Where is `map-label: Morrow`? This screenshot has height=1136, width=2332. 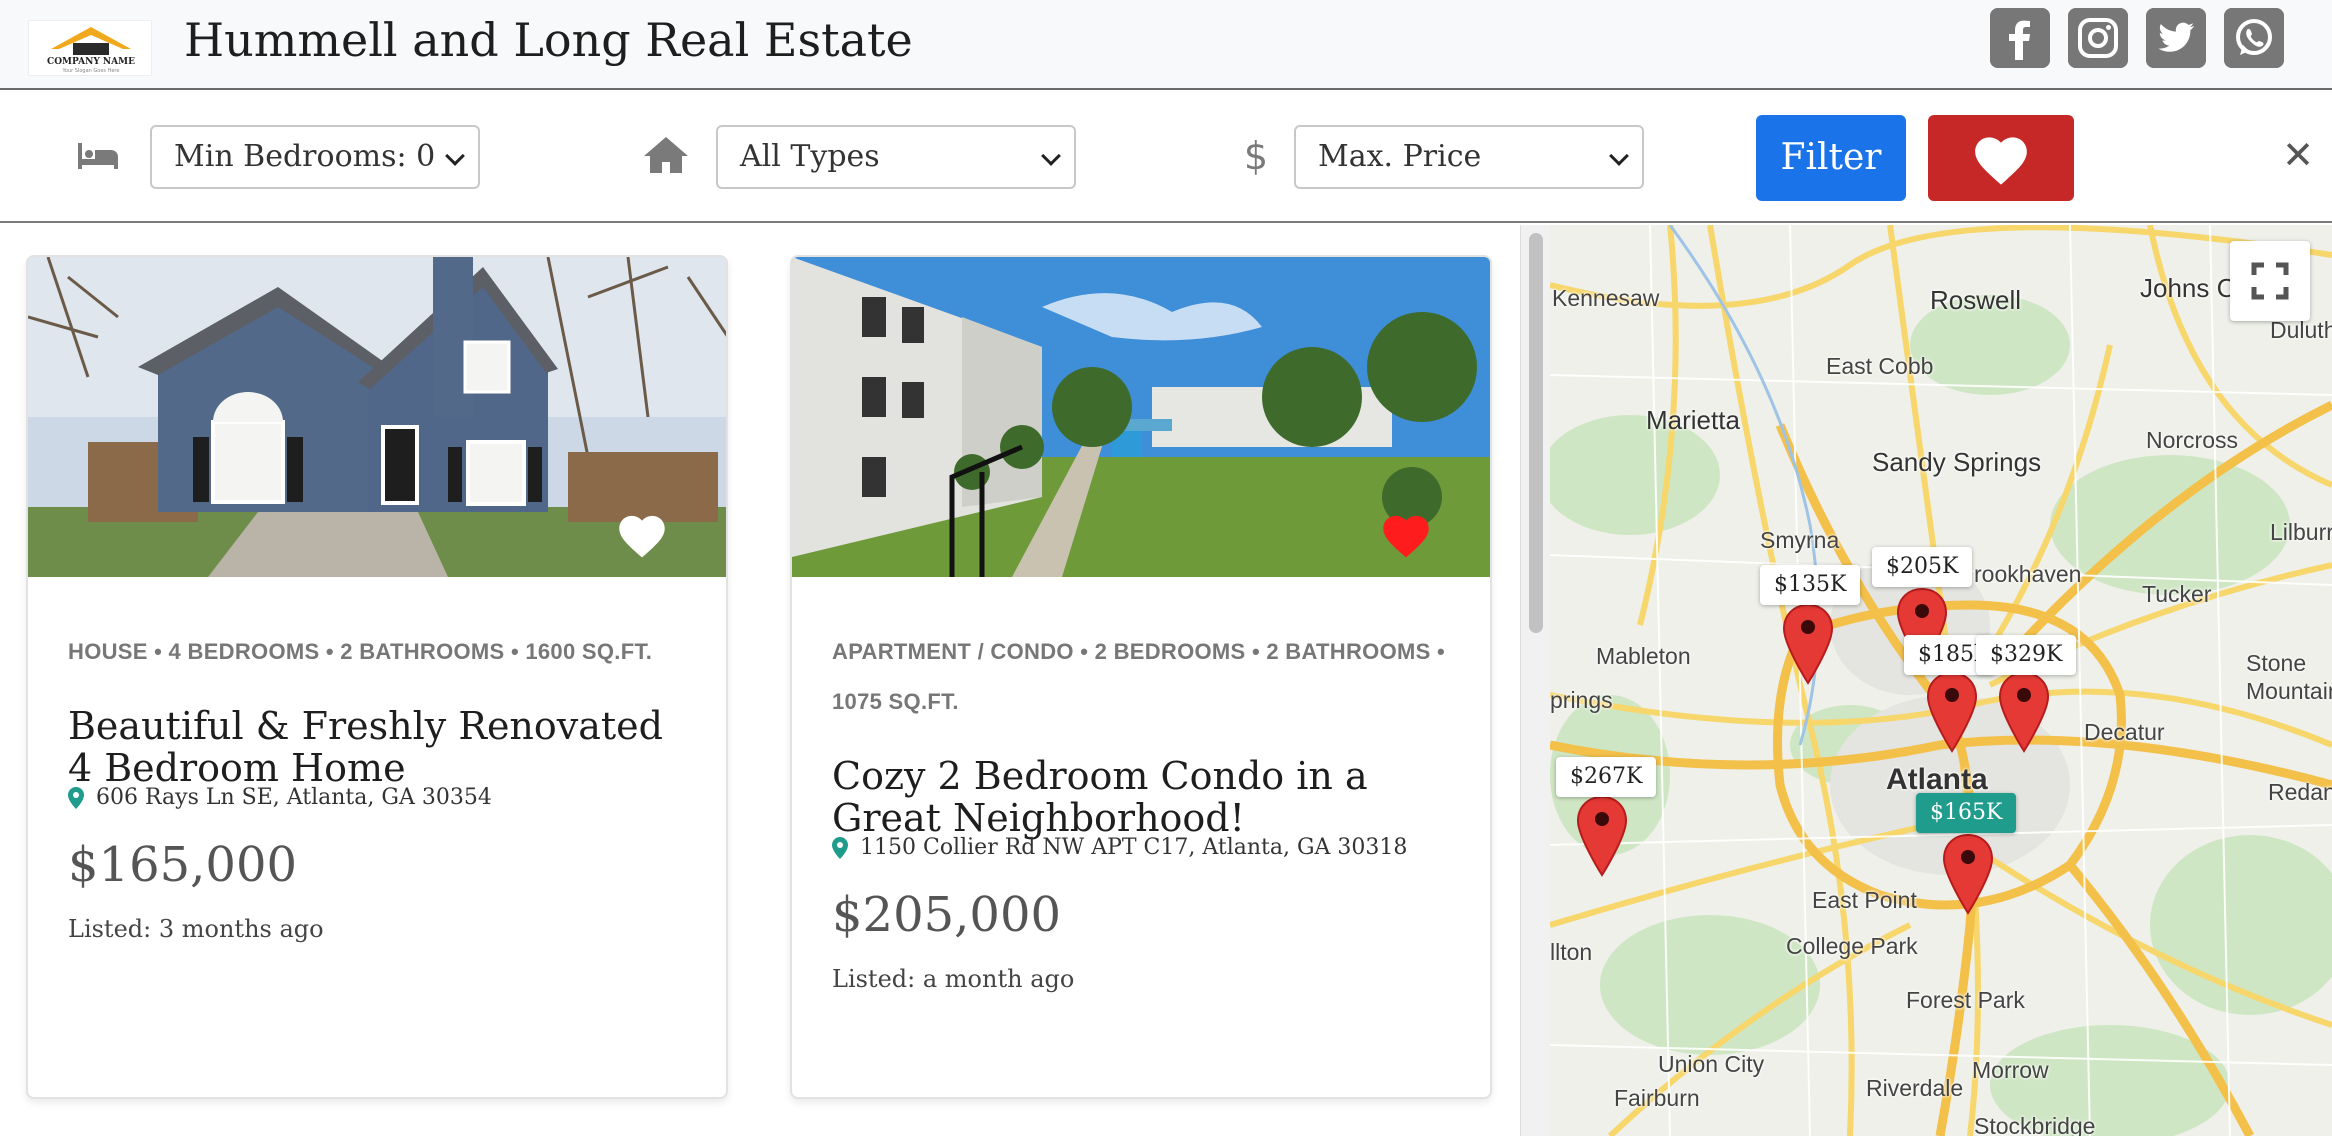 map-label: Morrow is located at coordinates (2010, 1070).